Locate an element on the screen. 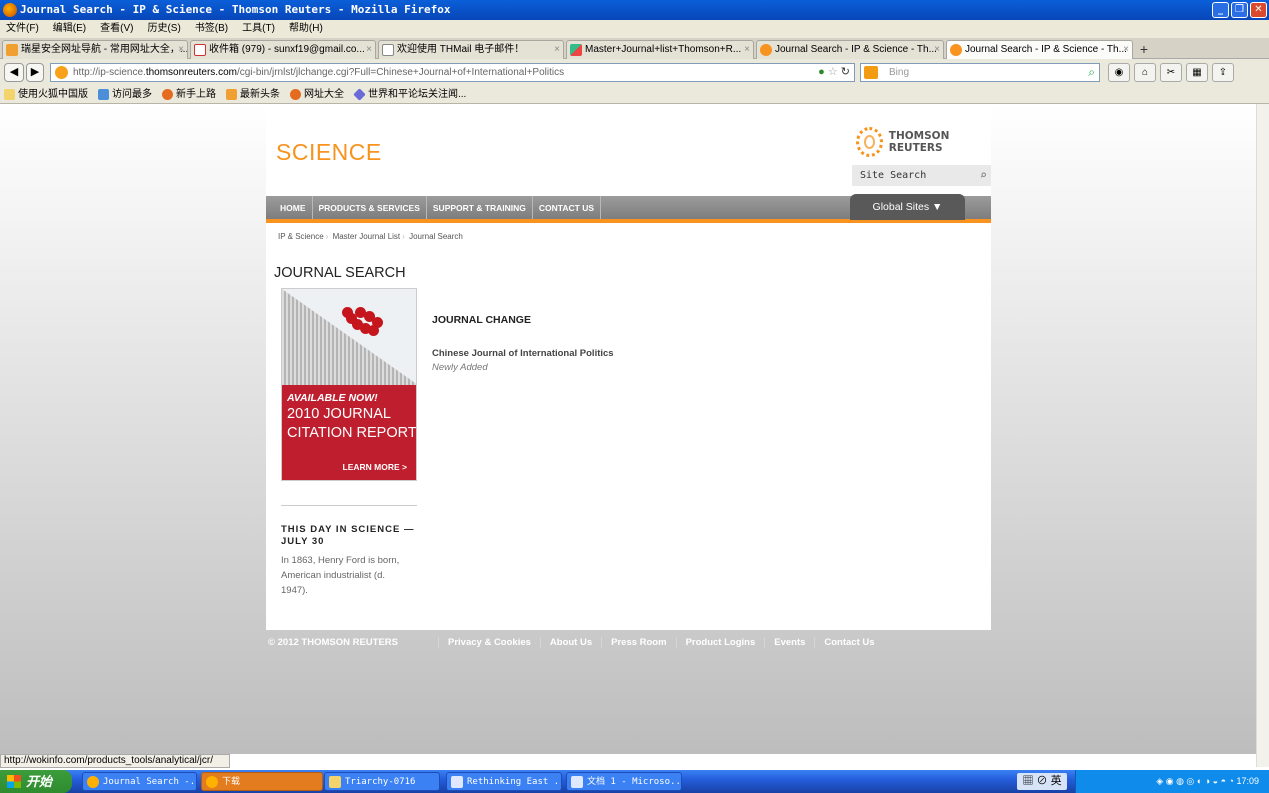 The image size is (1269, 793). site-search-placeholder: Site Search is located at coordinates (893, 175).